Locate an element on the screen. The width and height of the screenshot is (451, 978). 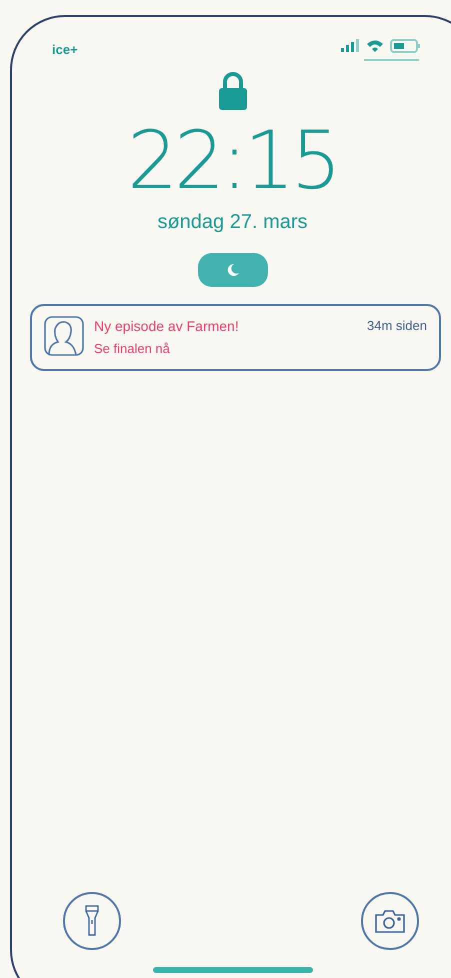
wifi-icon is located at coordinates (375, 46).